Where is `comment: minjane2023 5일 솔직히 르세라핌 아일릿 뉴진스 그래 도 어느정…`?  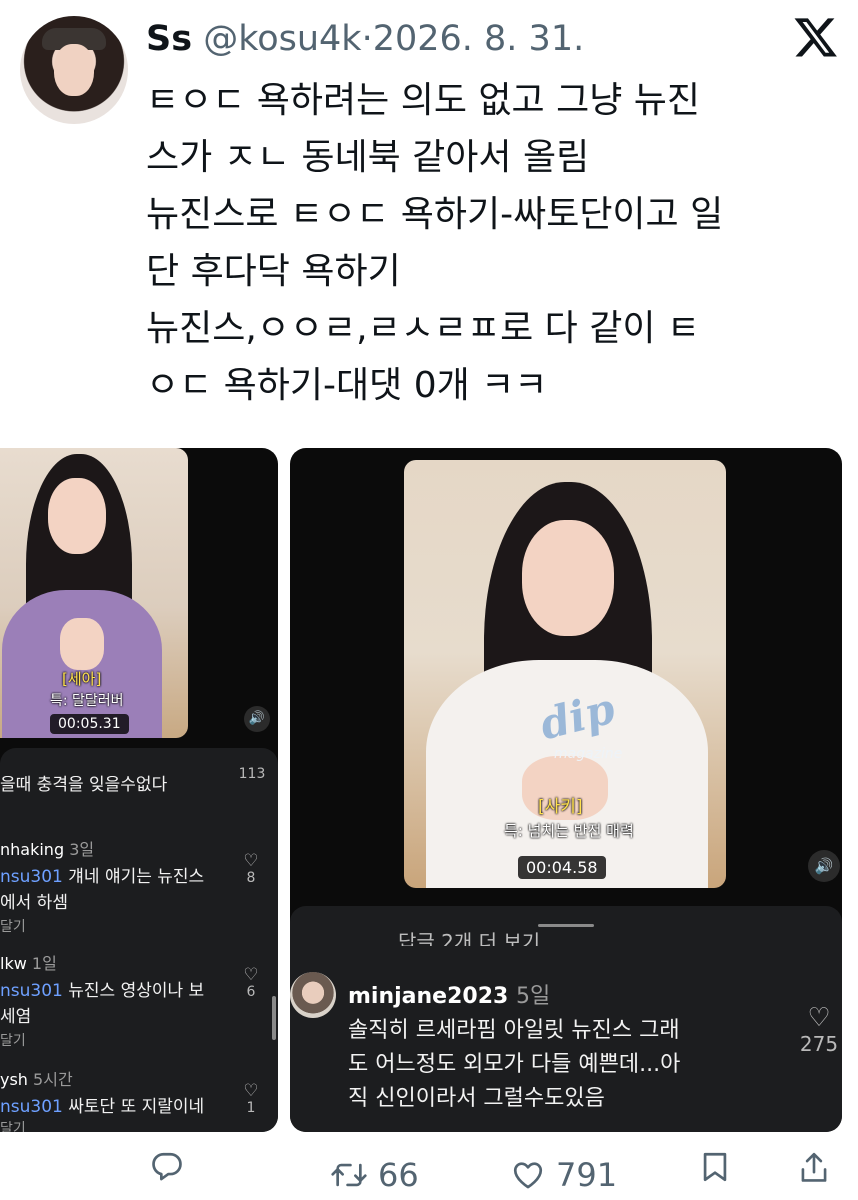 comment: minjane2023 5일 솔직히 르세라핌 아일릿 뉴진스 그래 도 어느정… is located at coordinates (566, 1052).